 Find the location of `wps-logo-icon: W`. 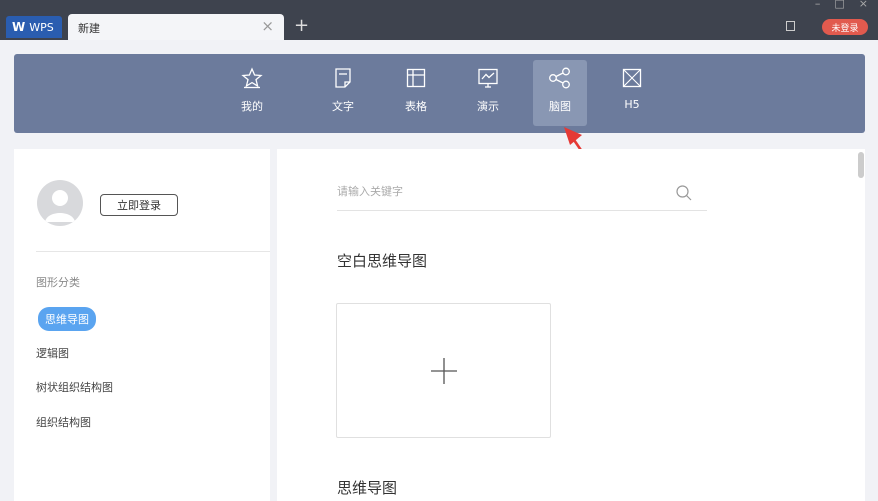

wps-logo-icon: W is located at coordinates (19, 27).